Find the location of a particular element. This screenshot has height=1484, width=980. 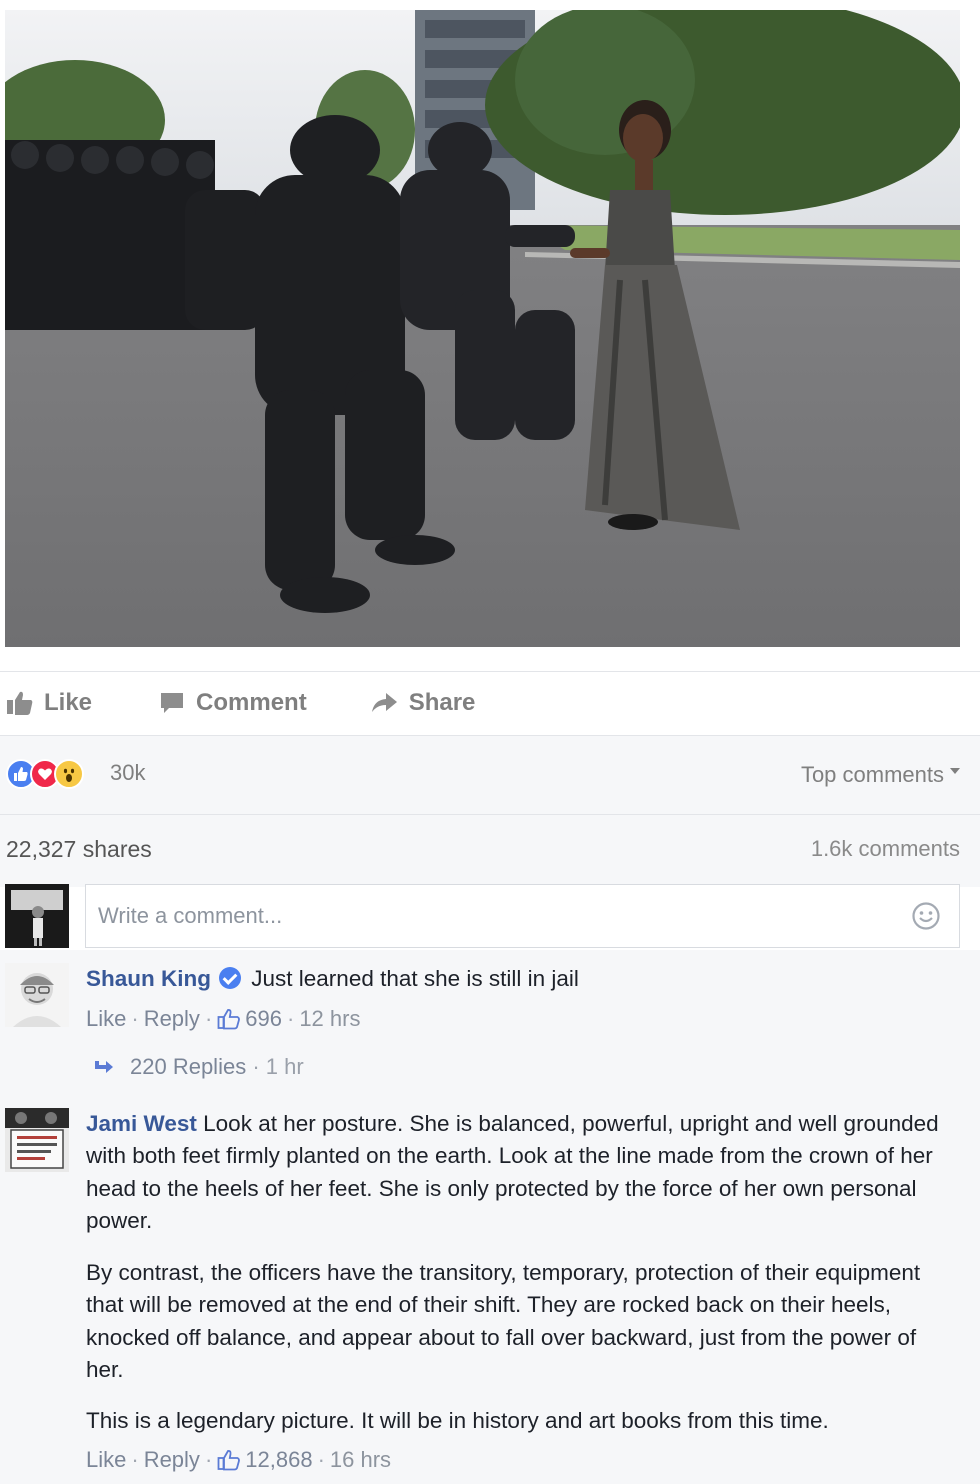

thumbs-up-icon is located at coordinates (20, 703).